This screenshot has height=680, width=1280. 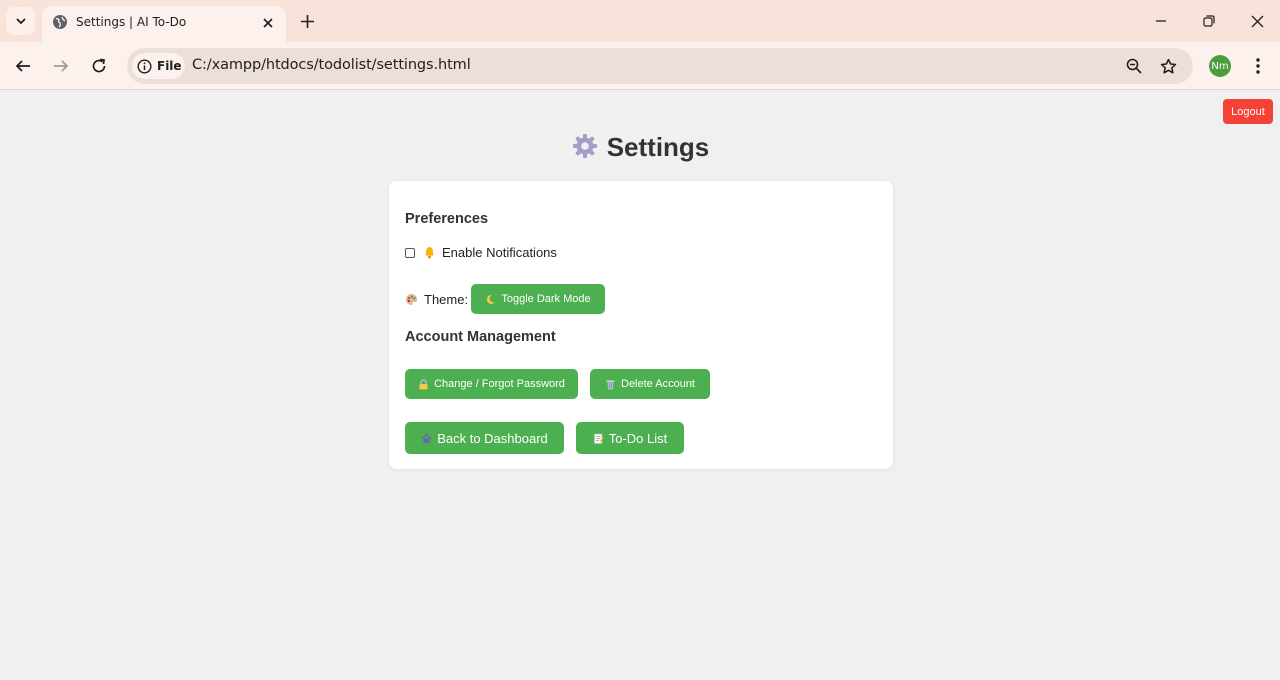 I want to click on palette-icon, so click(x=411, y=299).